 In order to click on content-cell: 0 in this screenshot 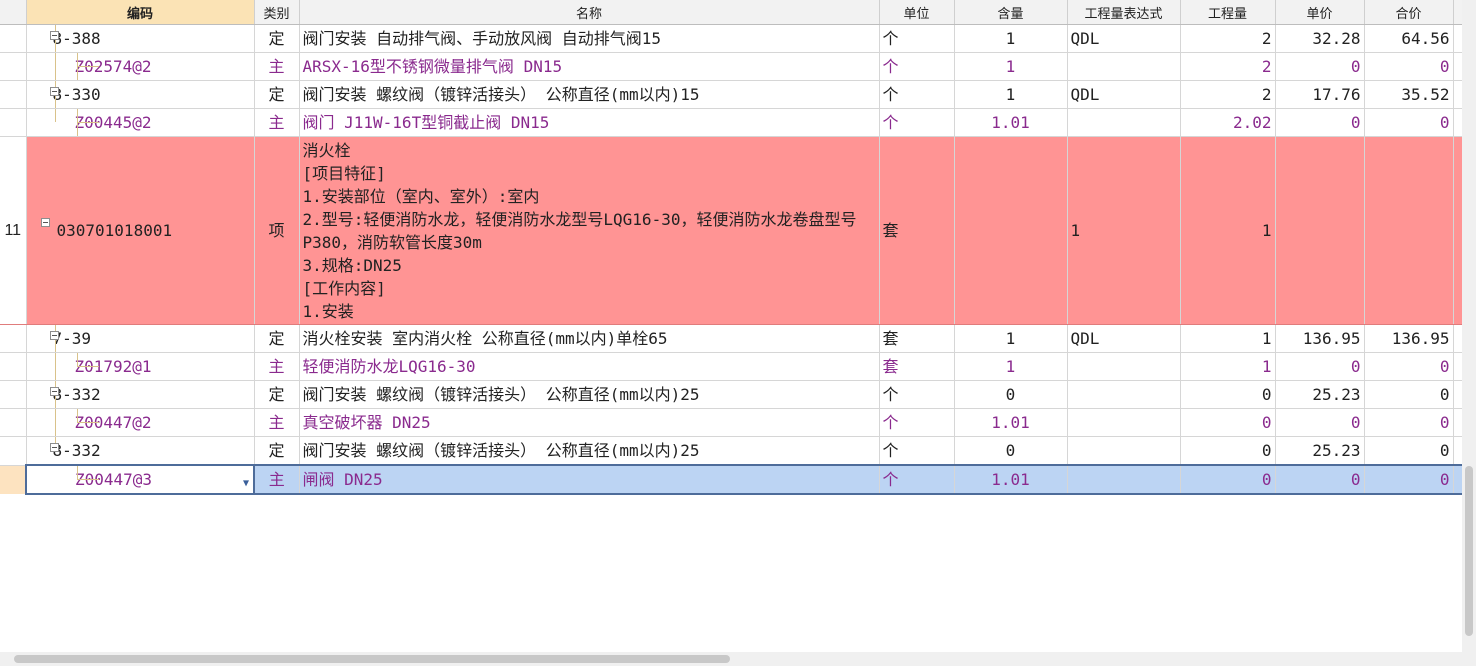, I will do `click(1011, 394)`.